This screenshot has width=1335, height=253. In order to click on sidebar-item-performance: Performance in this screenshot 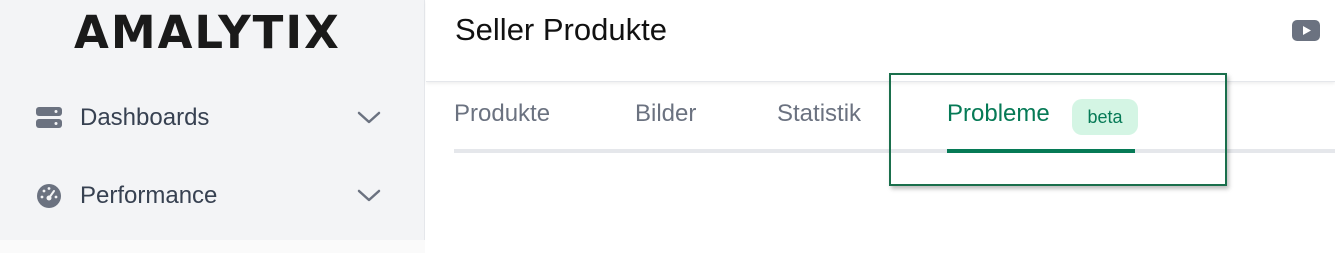, I will do `click(212, 196)`.